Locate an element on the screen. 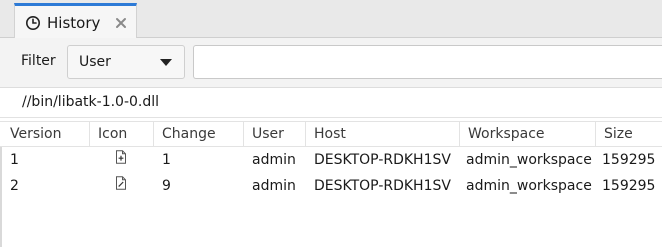 The image size is (662, 247). cell-version: 1 is located at coordinates (14, 160).